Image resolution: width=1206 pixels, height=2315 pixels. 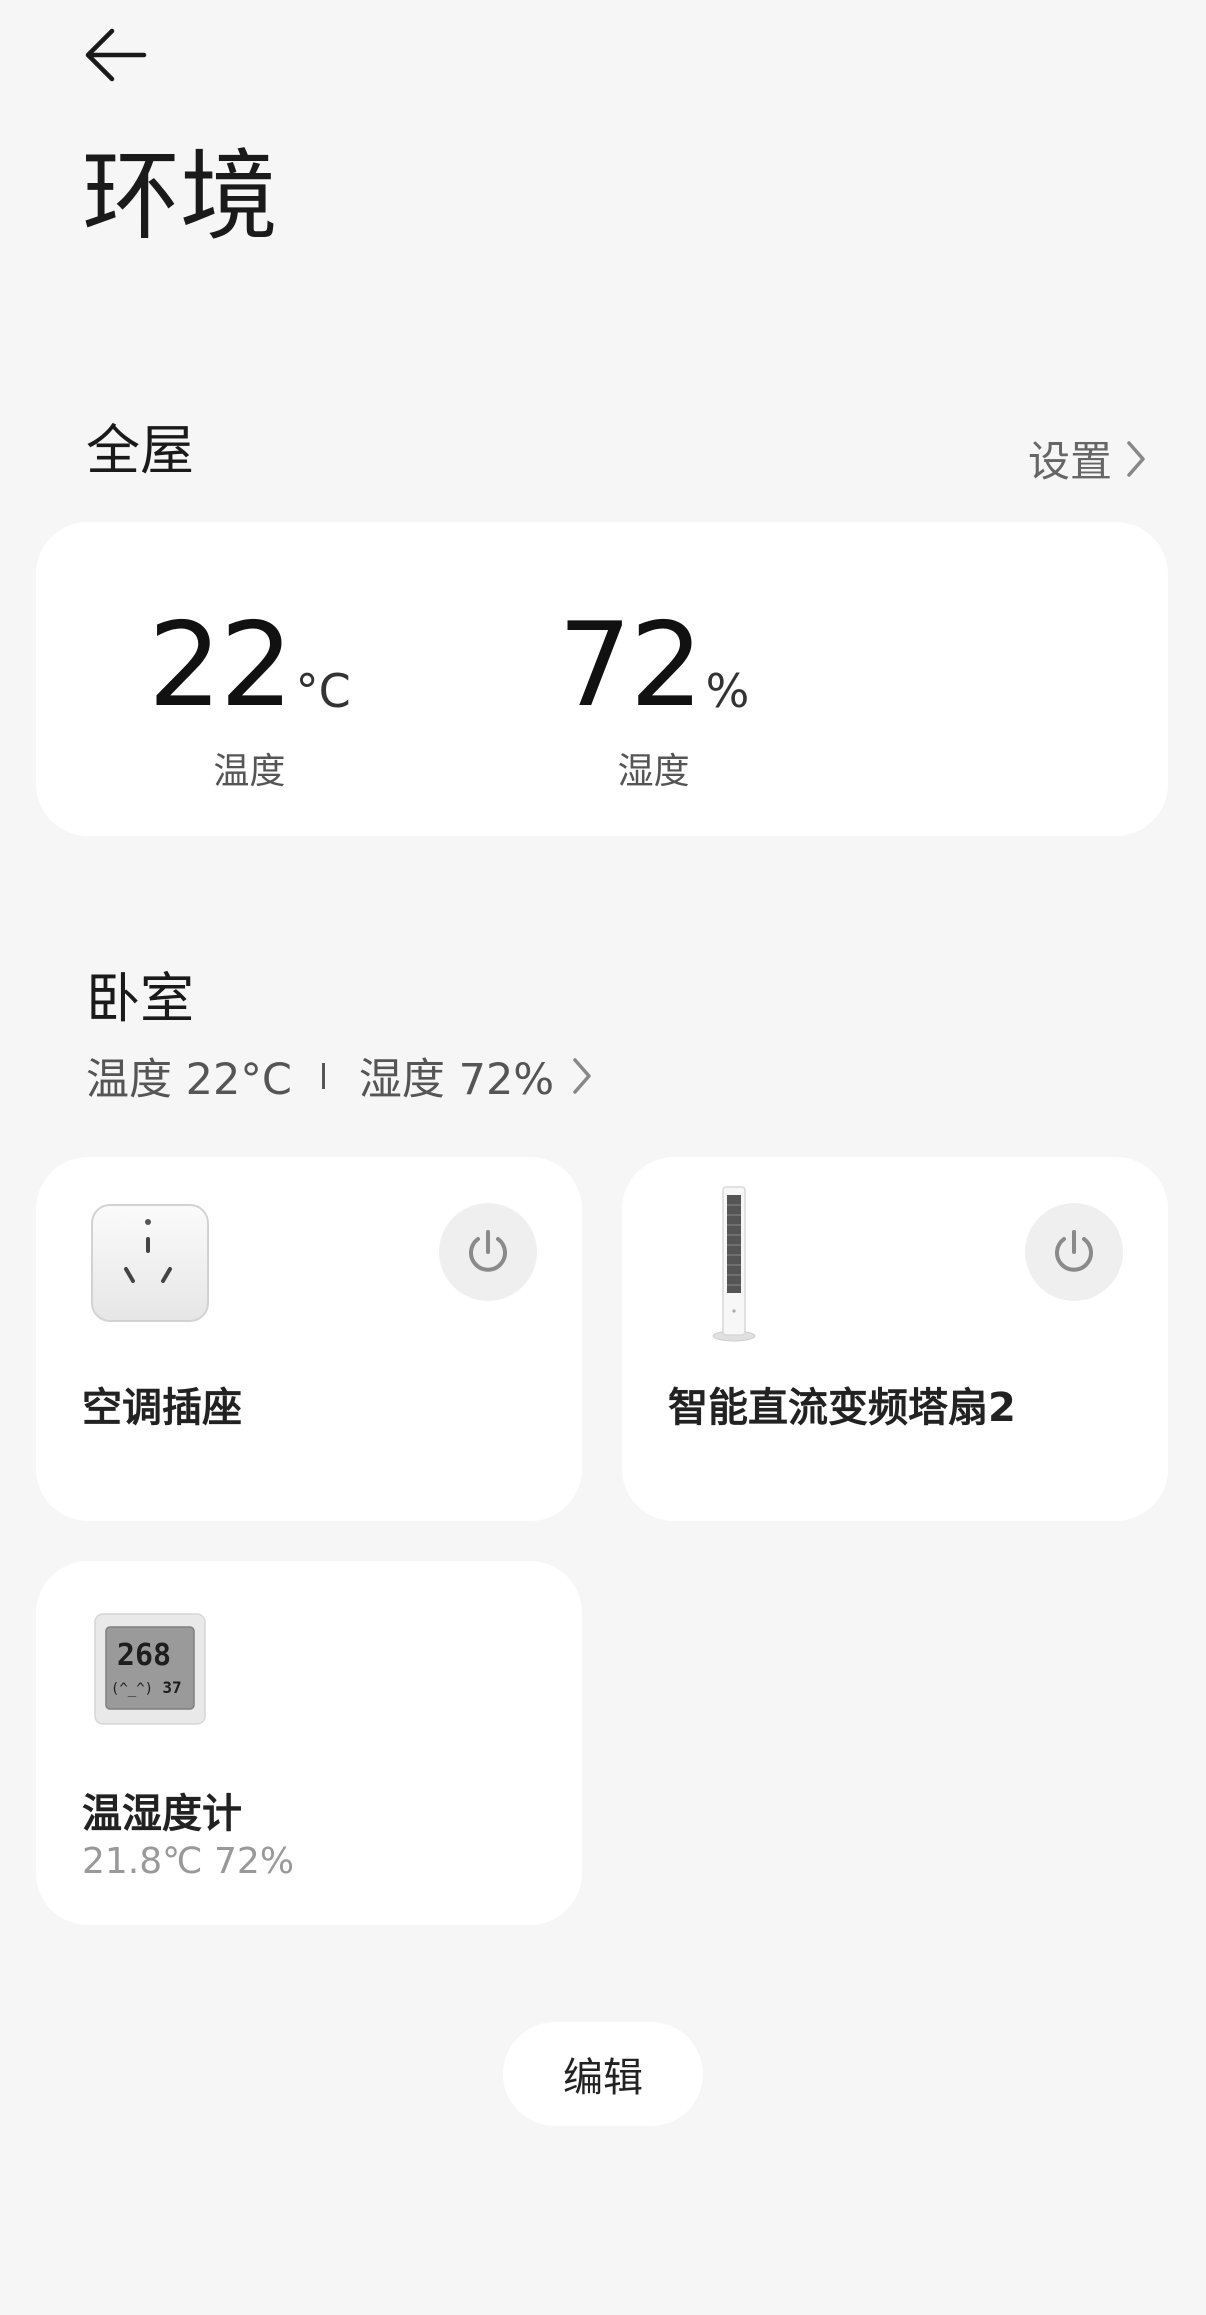 I want to click on edit-button: 编辑, so click(x=603, y=2074).